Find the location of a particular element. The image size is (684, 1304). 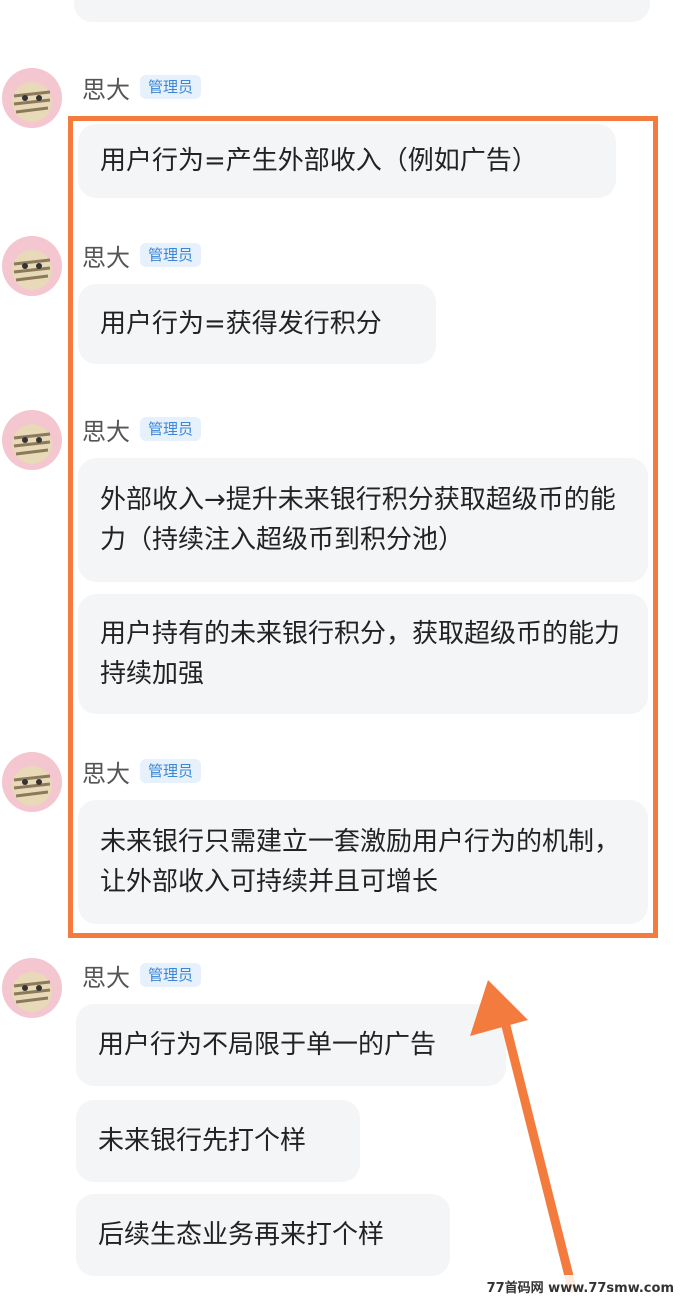

annotation-arrow-icon is located at coordinates (523, 1136).